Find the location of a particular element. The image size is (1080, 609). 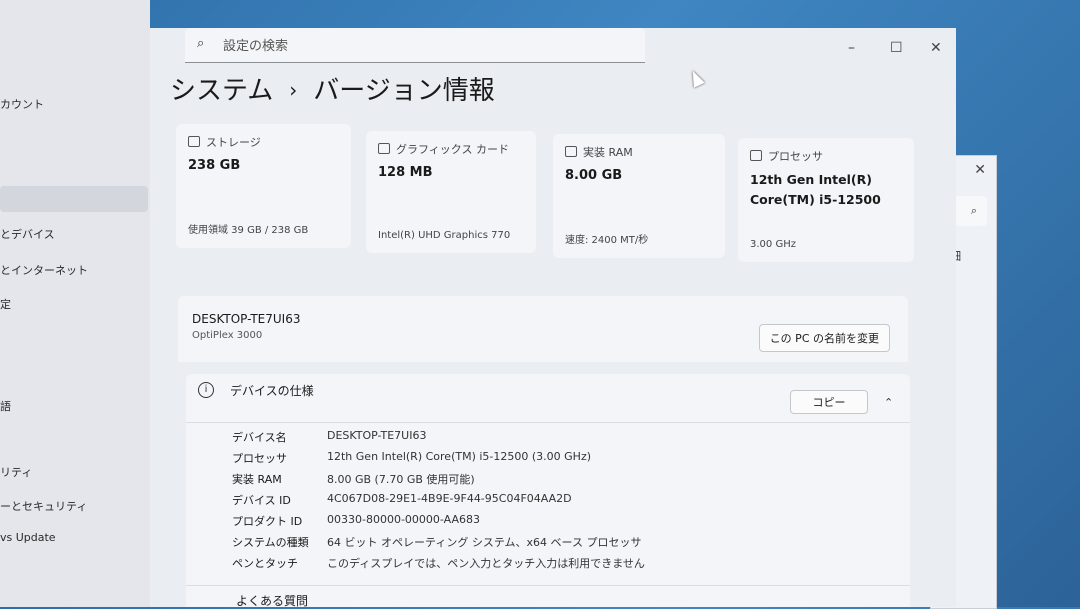

sidebar-item-privacy-security: ーとセキュリティ is located at coordinates (43, 506).